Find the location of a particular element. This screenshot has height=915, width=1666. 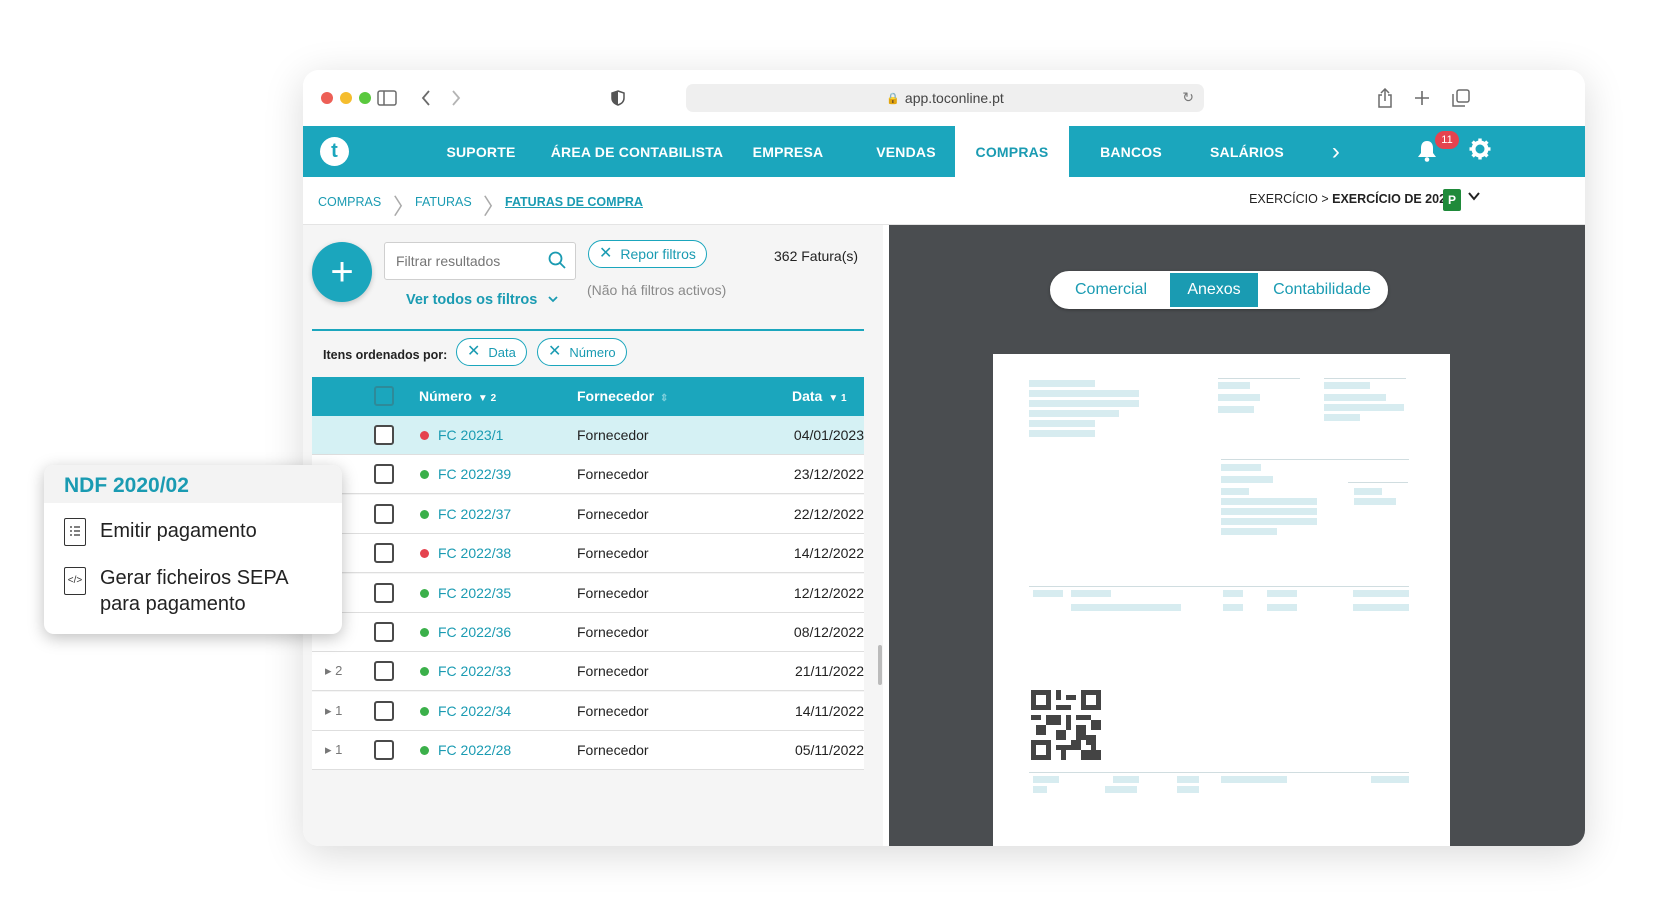

breadcrumb-compras: COMPRAS is located at coordinates (349, 202).